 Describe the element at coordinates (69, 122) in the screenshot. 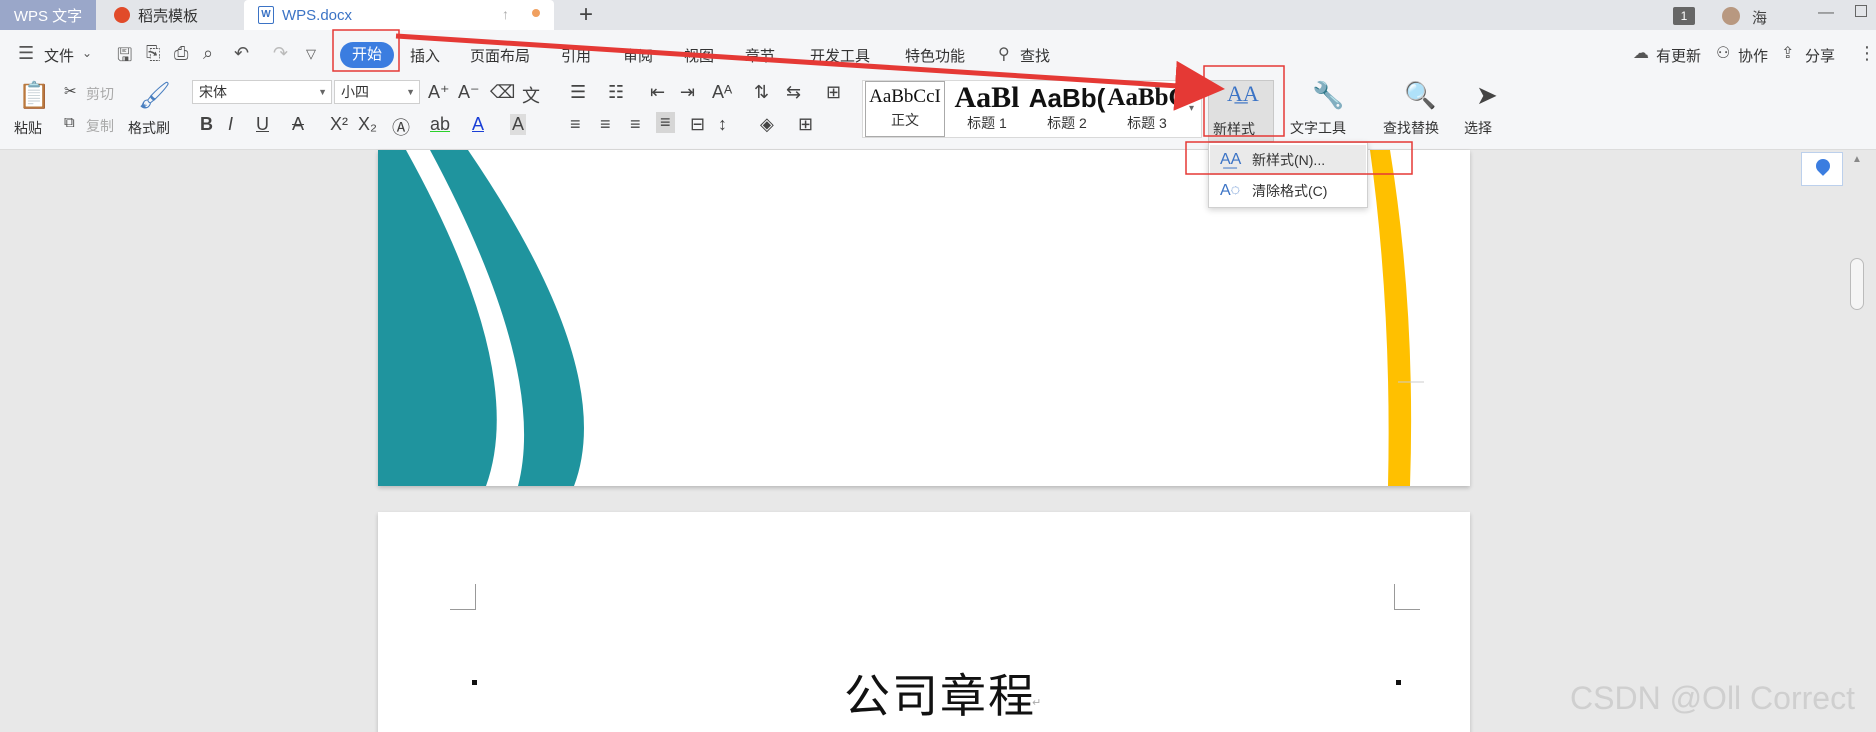

I see `copy-icon: ⧉` at that location.